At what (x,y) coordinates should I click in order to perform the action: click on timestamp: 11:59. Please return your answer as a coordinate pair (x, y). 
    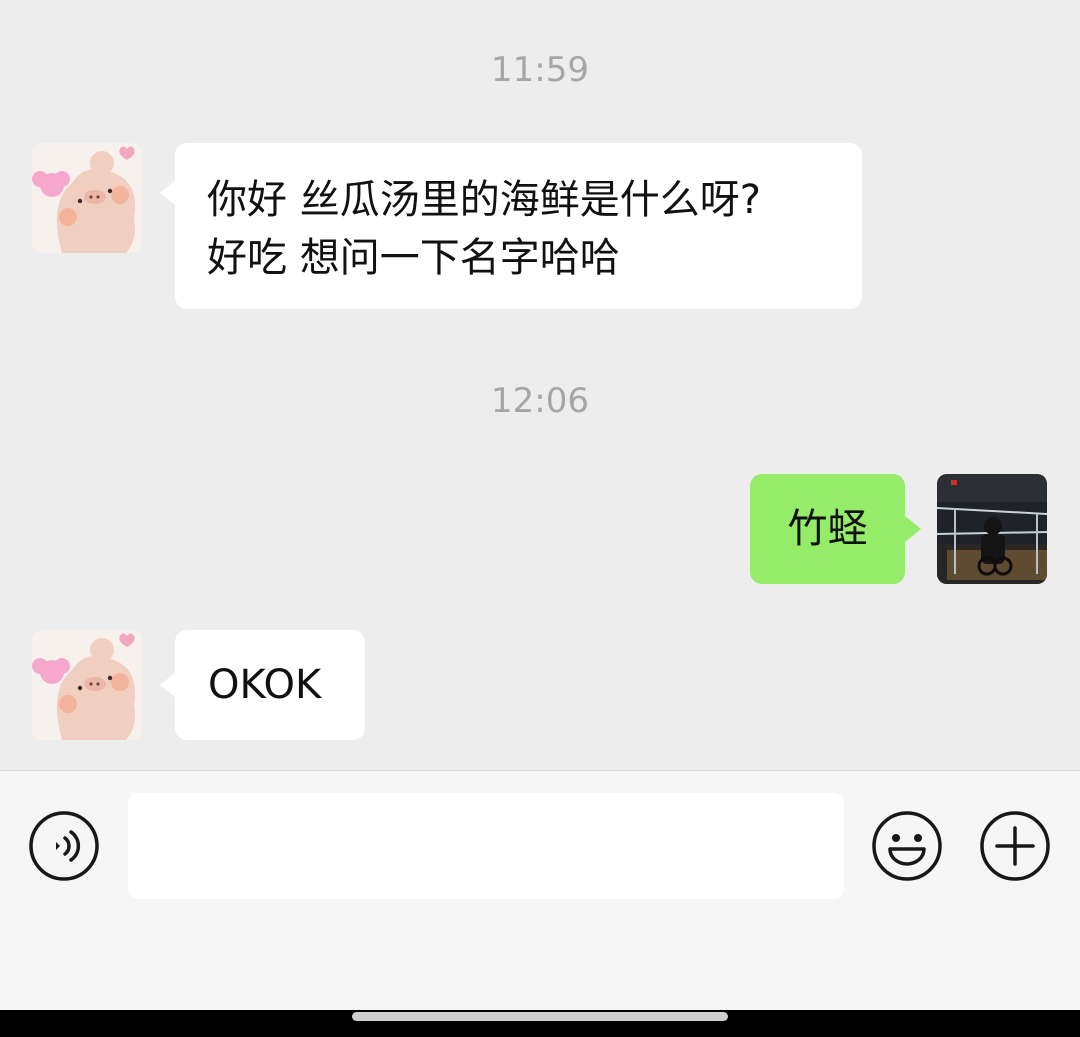
    Looking at the image, I should click on (540, 70).